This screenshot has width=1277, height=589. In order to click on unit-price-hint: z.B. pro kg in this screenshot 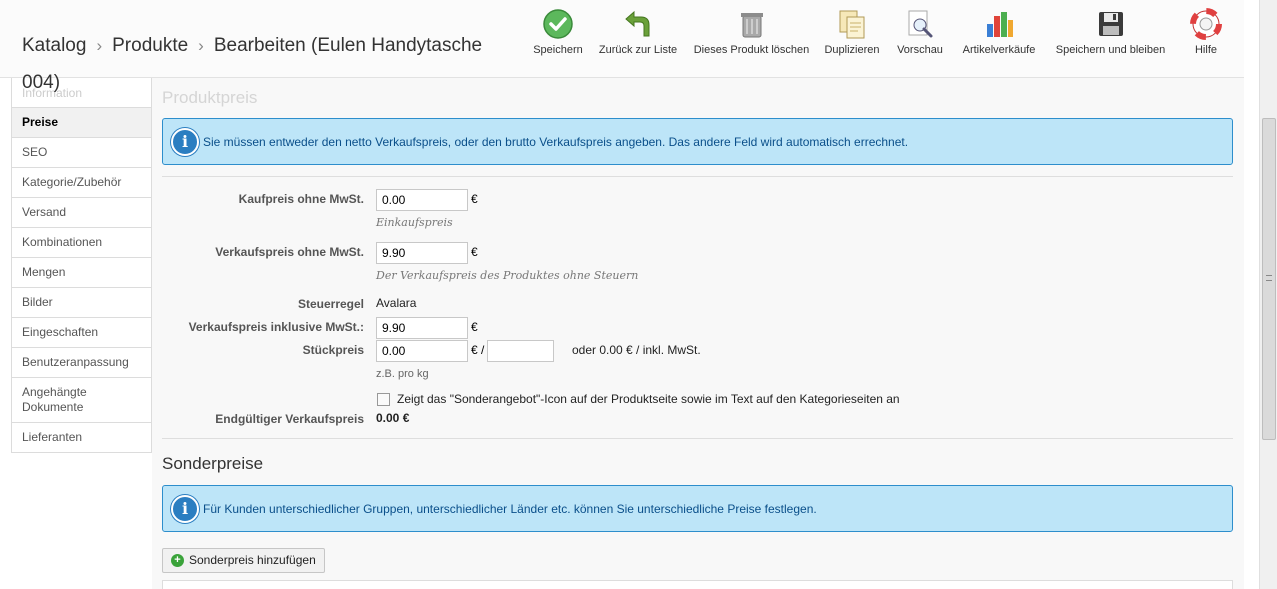, I will do `click(402, 374)`.